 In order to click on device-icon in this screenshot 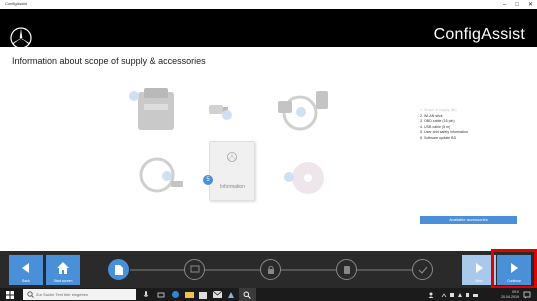, I will do `click(346, 269)`.